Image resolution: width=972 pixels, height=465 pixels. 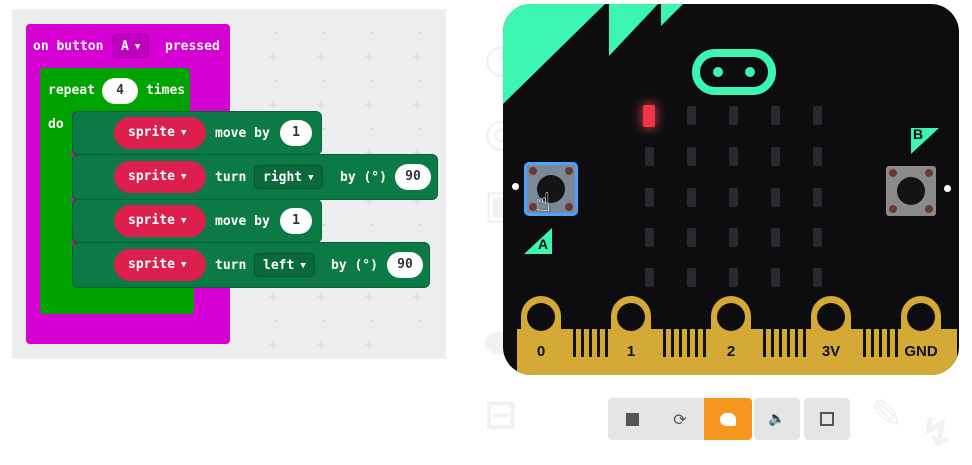 I want to click on repeat-count-input: 4, so click(x=120, y=91).